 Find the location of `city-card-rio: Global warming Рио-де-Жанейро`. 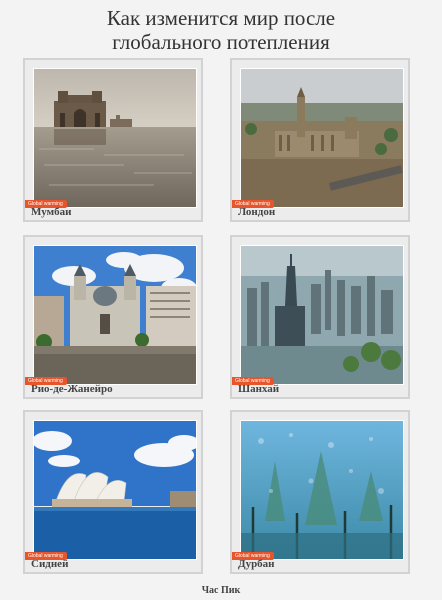

city-card-rio: Global warming Рио-де-Жанейро is located at coordinates (113, 317).